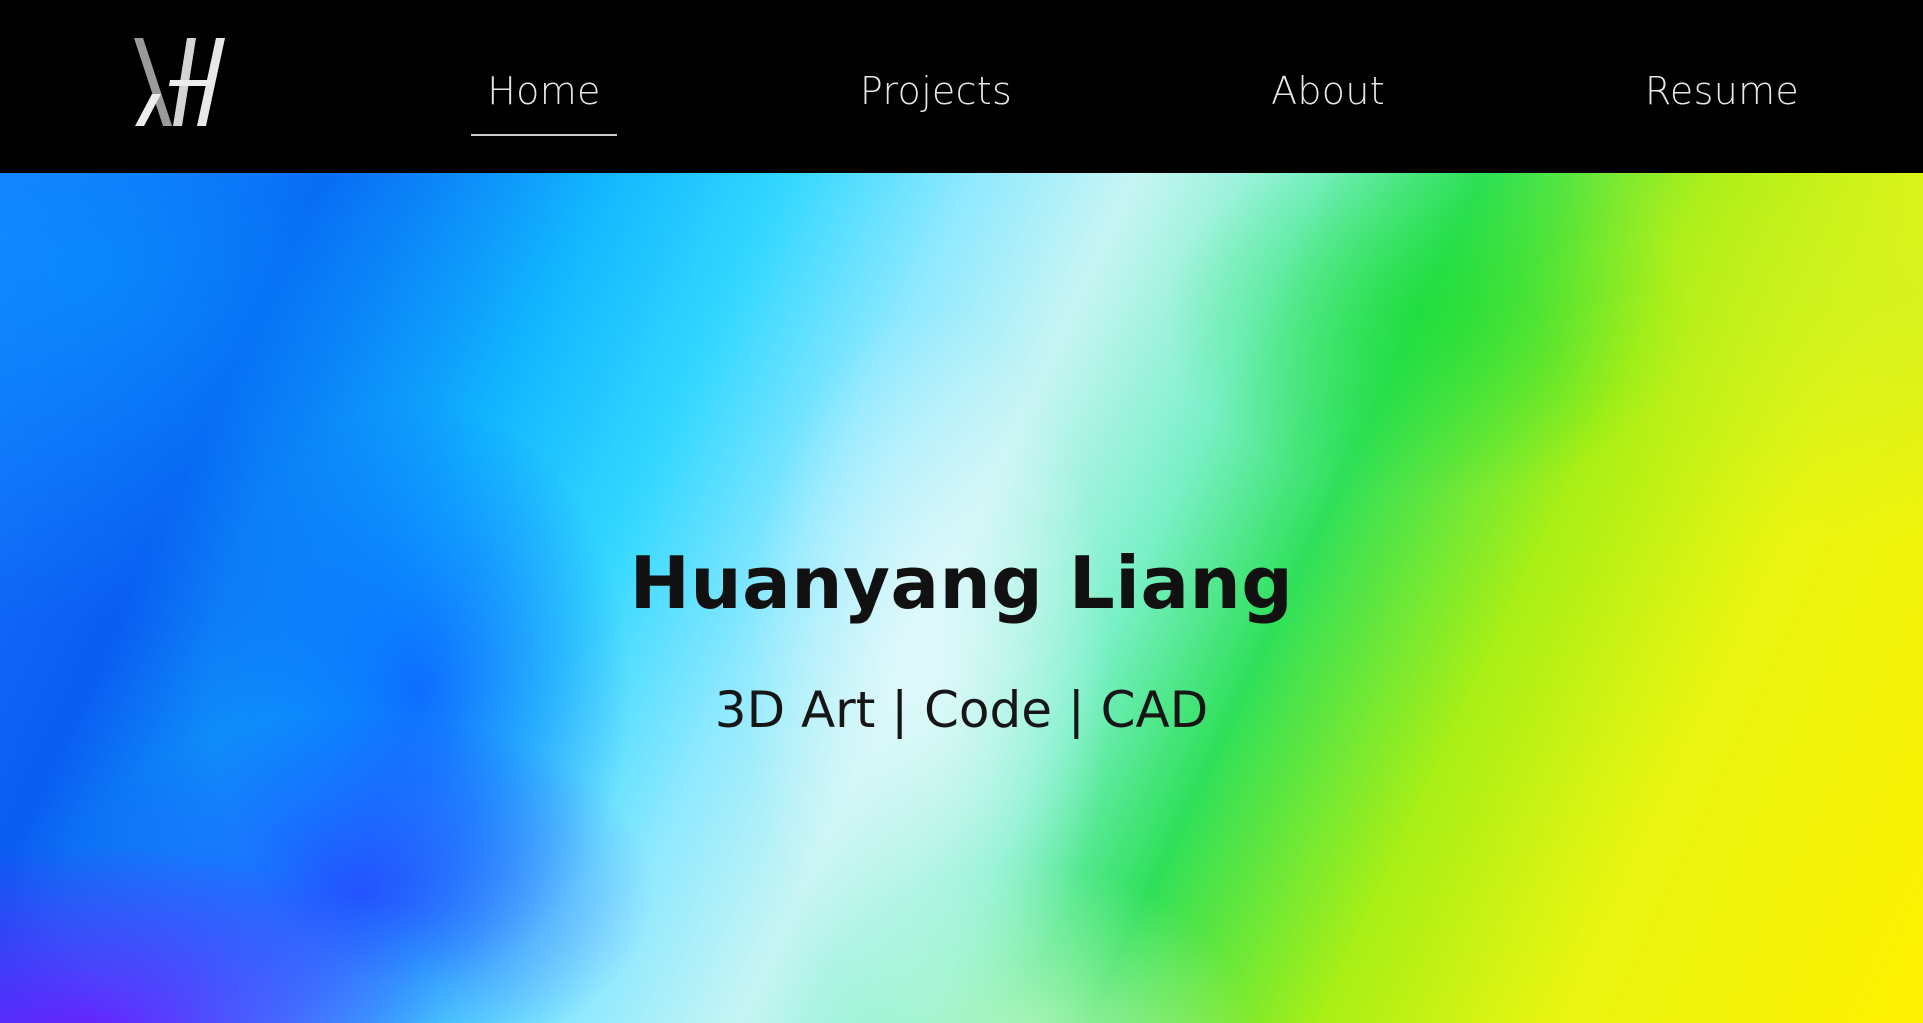  I want to click on nav-home-label: Home, so click(544, 91).